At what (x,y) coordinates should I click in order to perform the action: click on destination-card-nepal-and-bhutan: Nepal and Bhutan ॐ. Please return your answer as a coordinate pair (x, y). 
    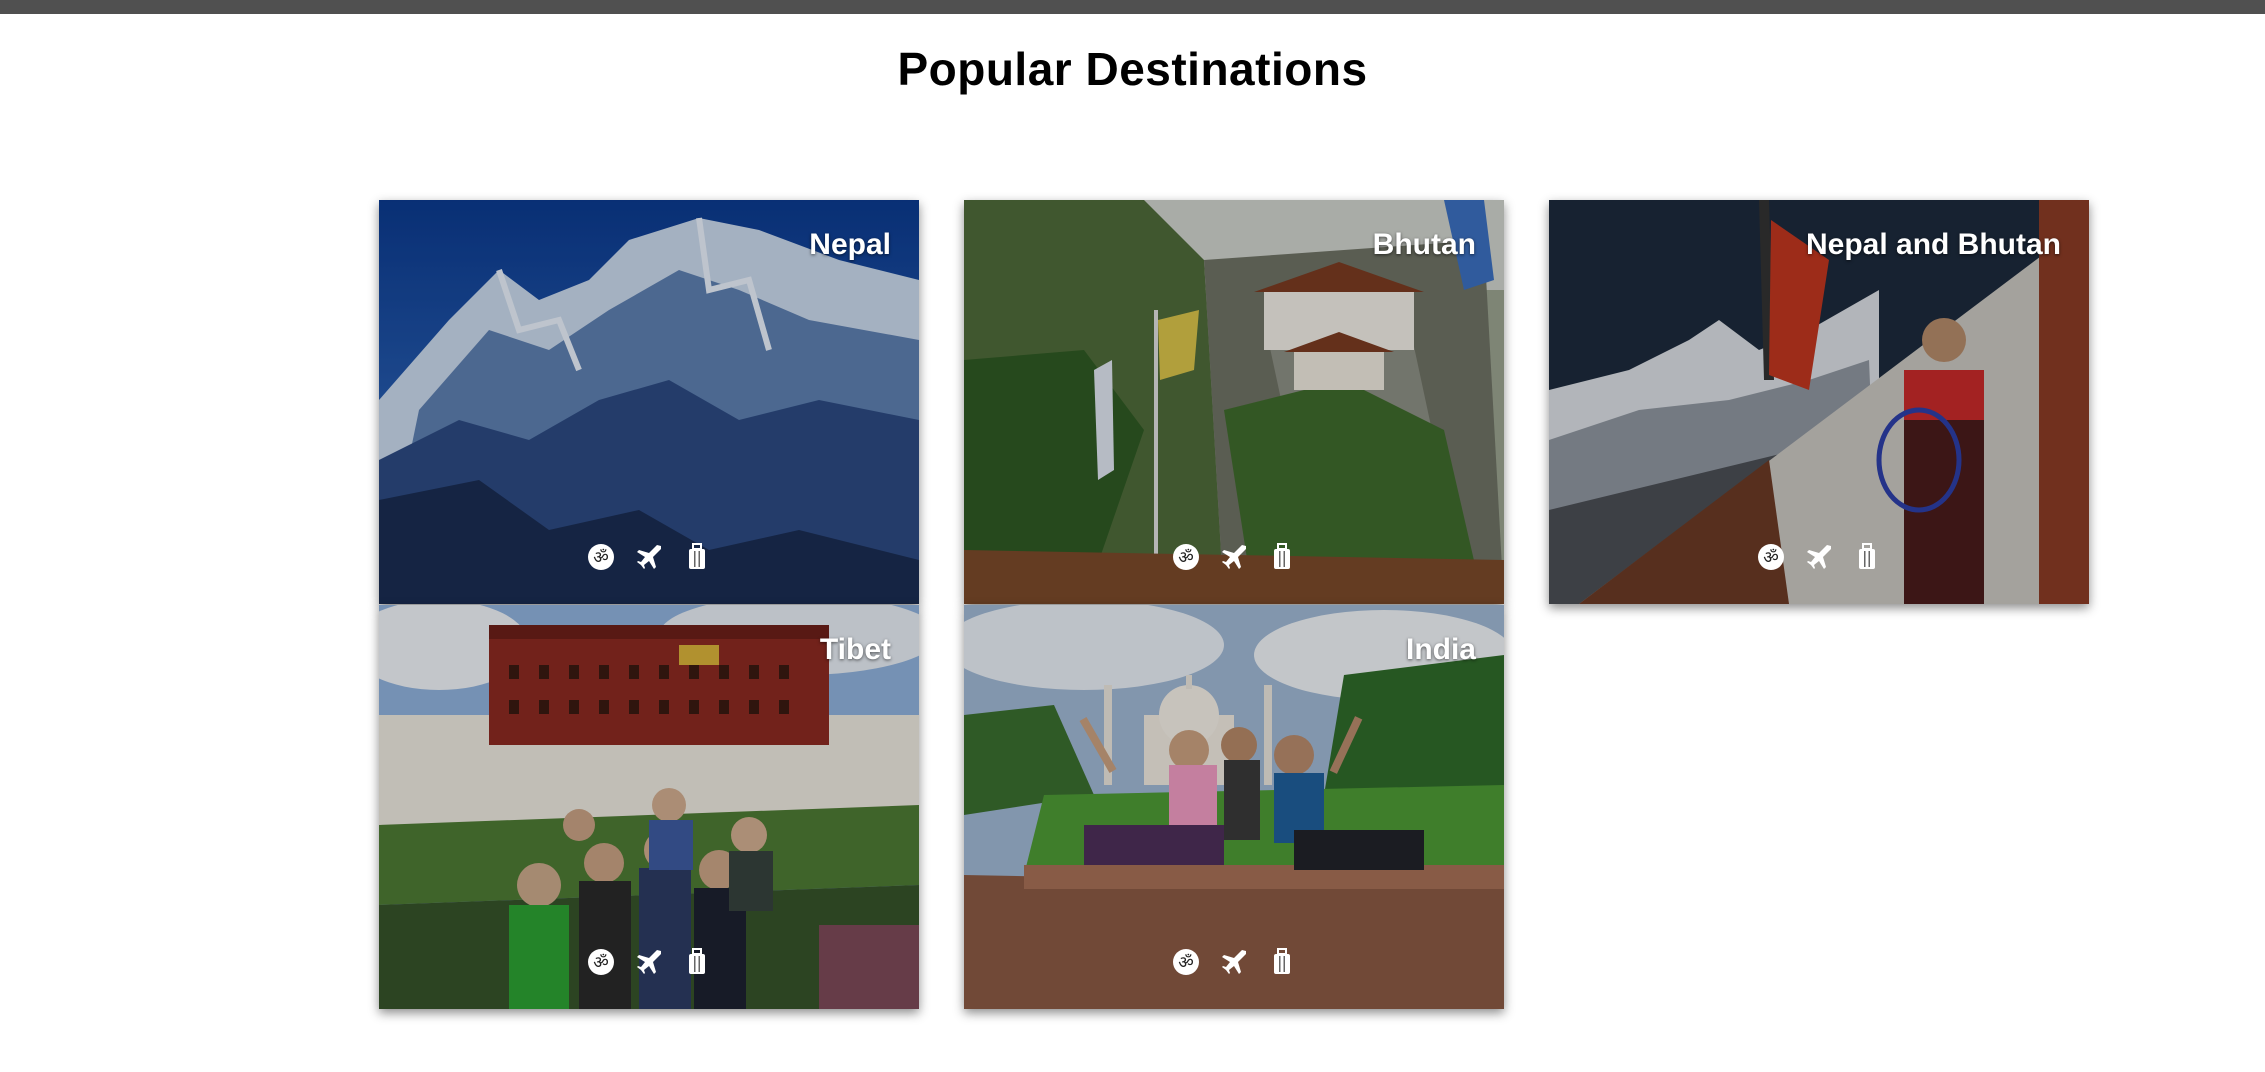
    Looking at the image, I should click on (1819, 402).